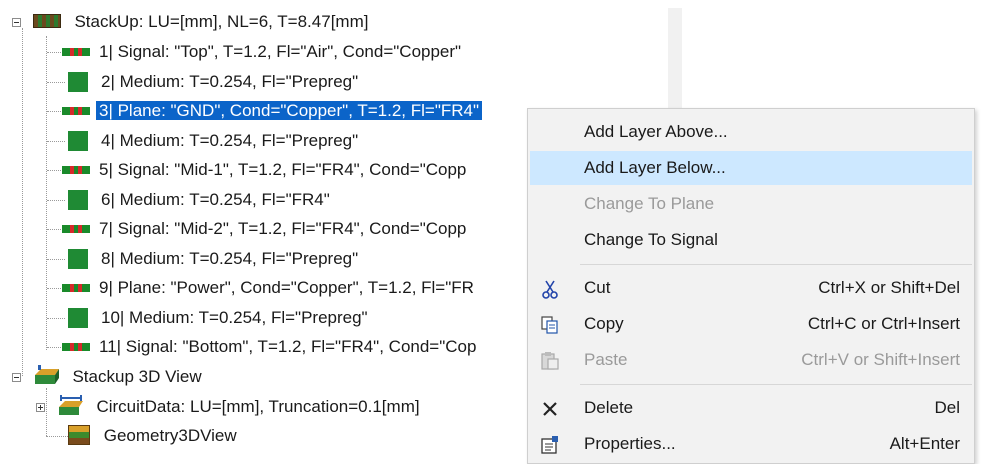 Image resolution: width=985 pixels, height=464 pixels. Describe the element at coordinates (889, 287) in the screenshot. I see `menu-shortcut: Ctrl+X or Shift+Del` at that location.